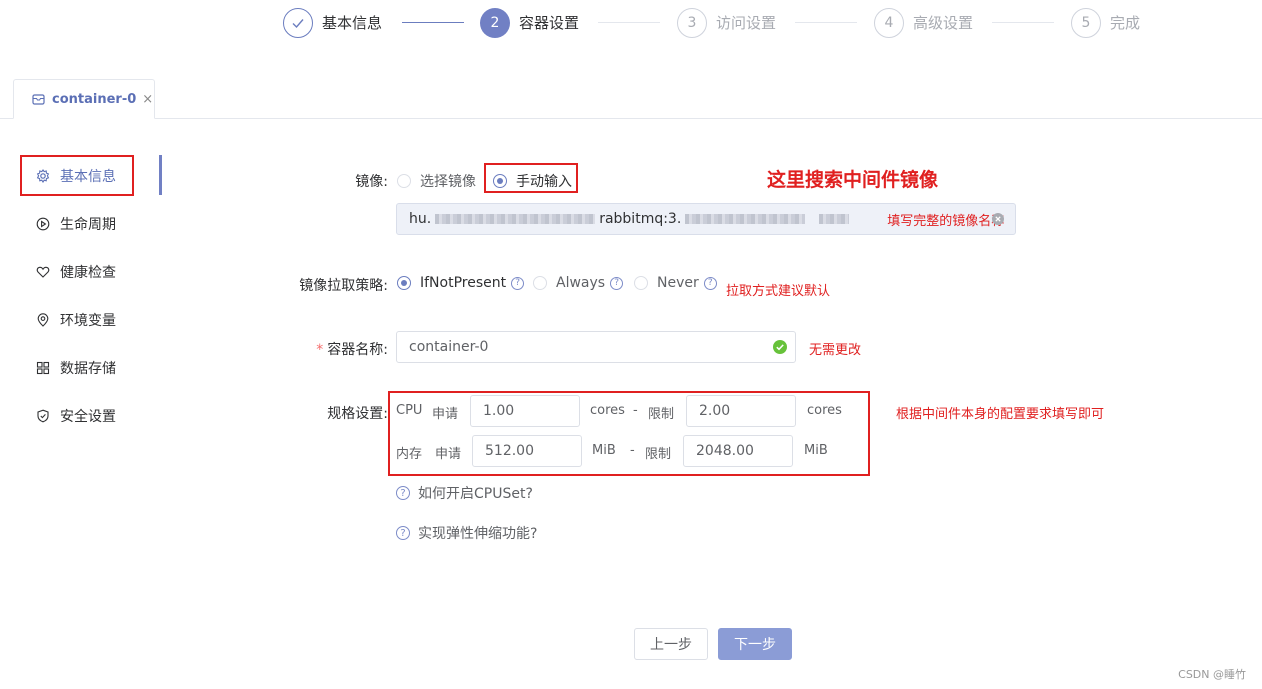 The height and width of the screenshot is (689, 1262). Describe the element at coordinates (88, 273) in the screenshot. I see `sidebar-item-label: 健康检查` at that location.